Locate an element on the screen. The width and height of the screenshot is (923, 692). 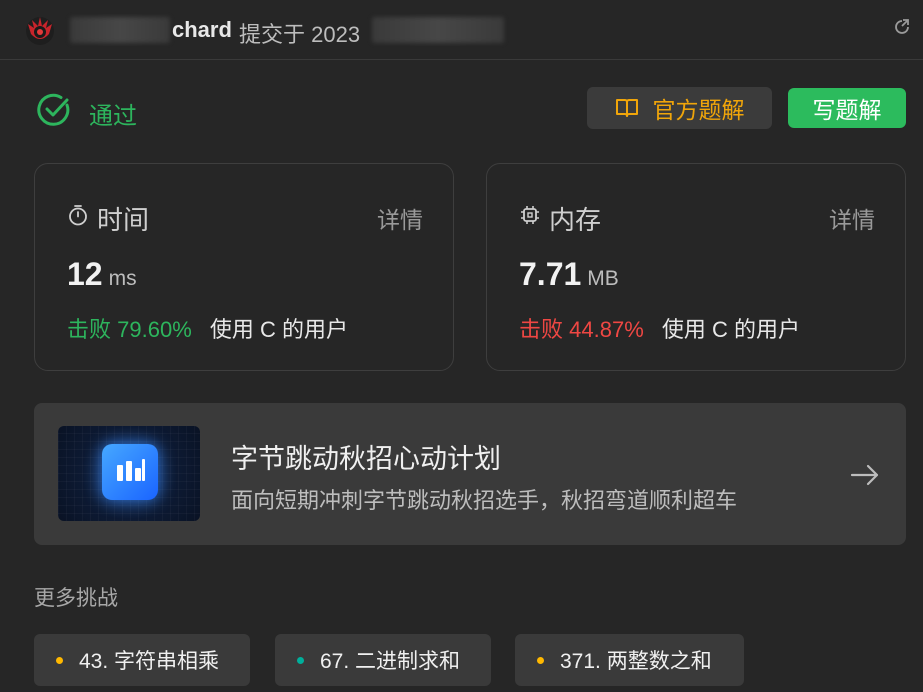
promo-logo-icon is located at coordinates (130, 472).